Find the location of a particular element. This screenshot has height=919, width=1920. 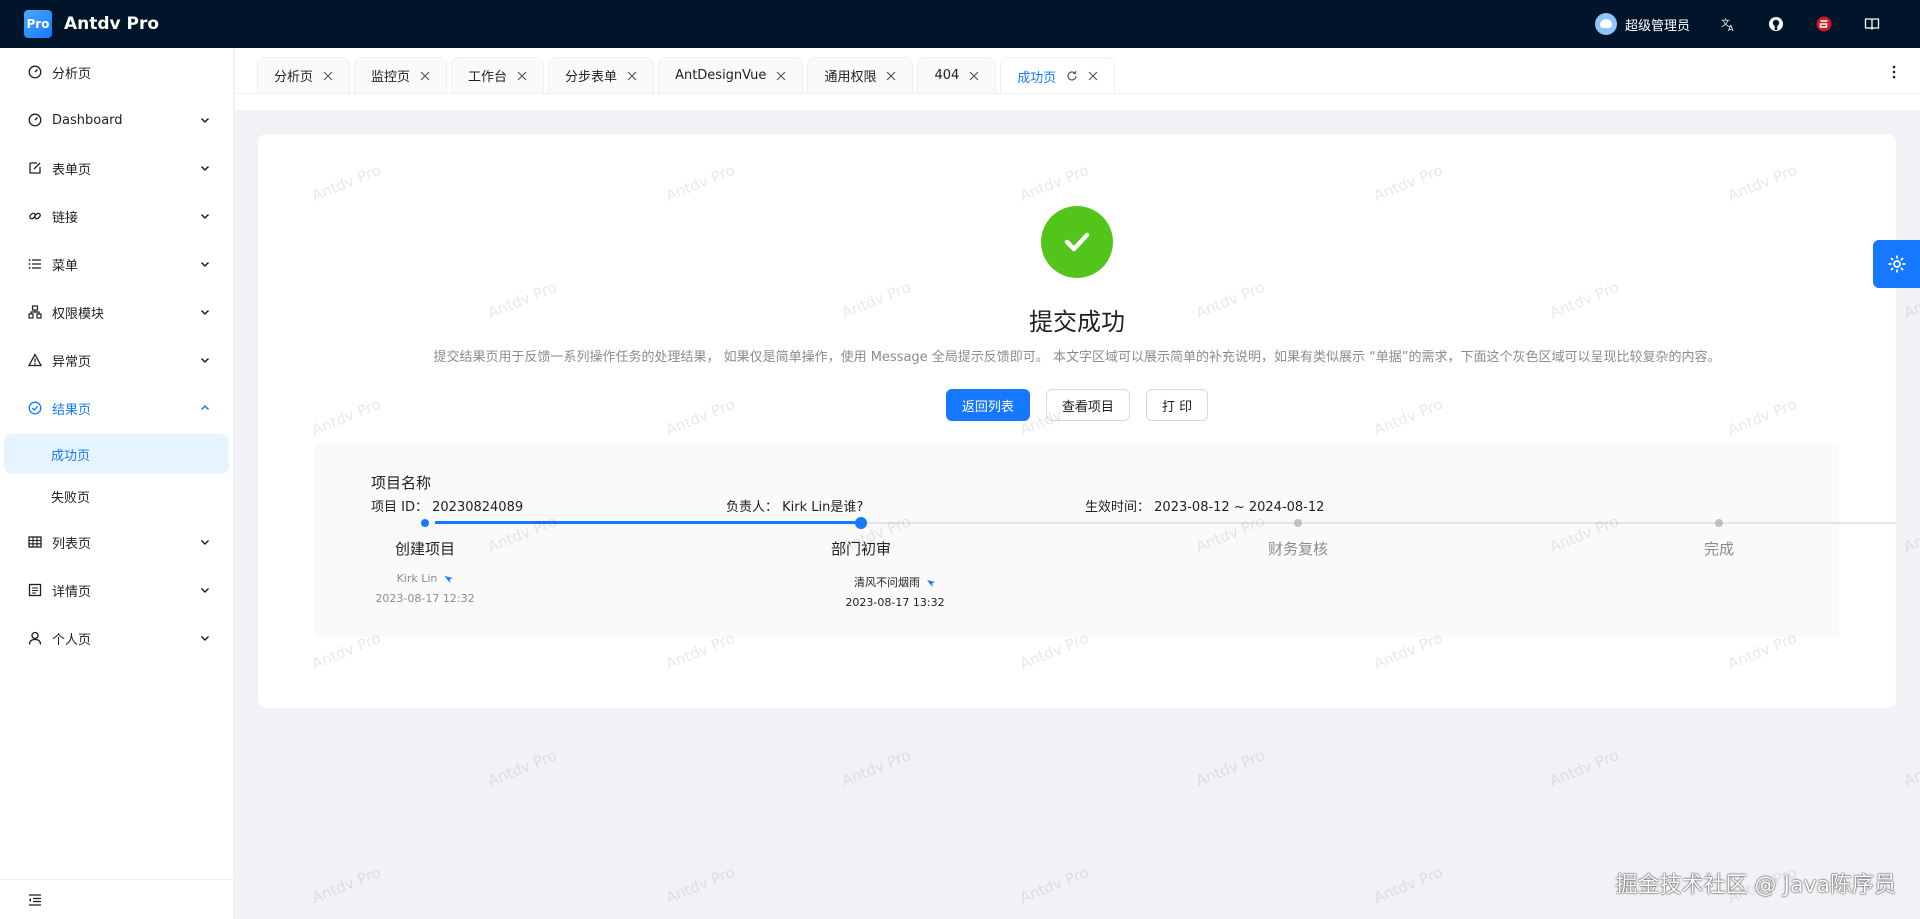

app-logo: Pro is located at coordinates (38, 24).